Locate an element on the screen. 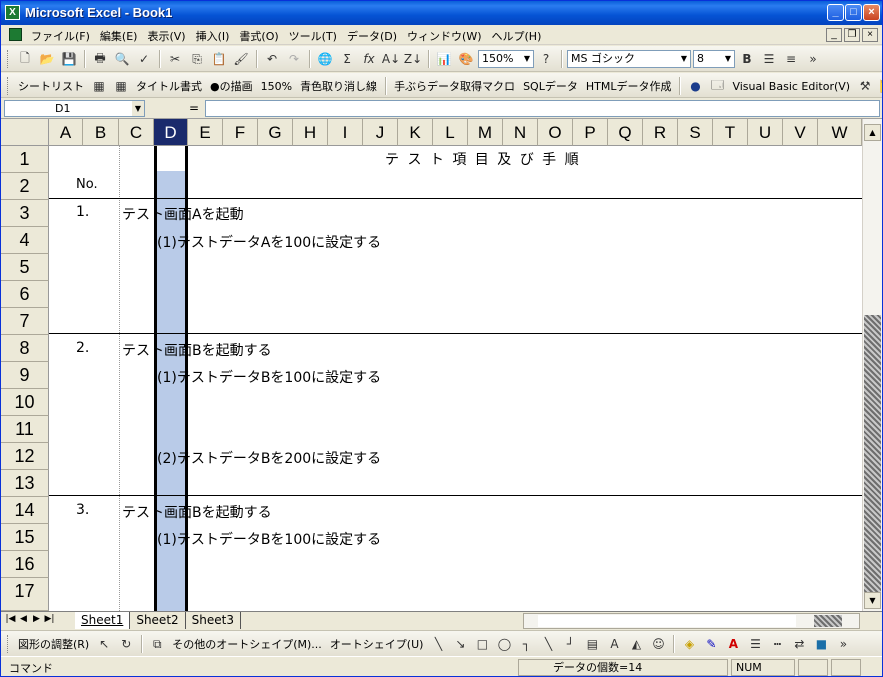 This screenshot has width=883, height=677. column-header-a: A is located at coordinates (66, 132).